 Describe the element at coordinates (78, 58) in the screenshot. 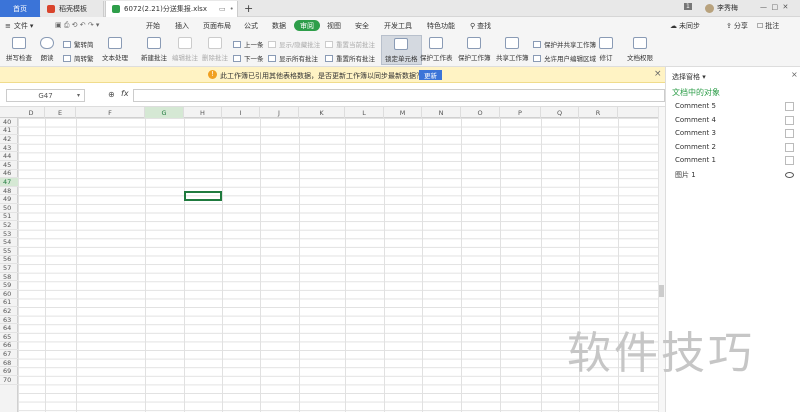

I see `simp-trad-button: 简转繁` at that location.